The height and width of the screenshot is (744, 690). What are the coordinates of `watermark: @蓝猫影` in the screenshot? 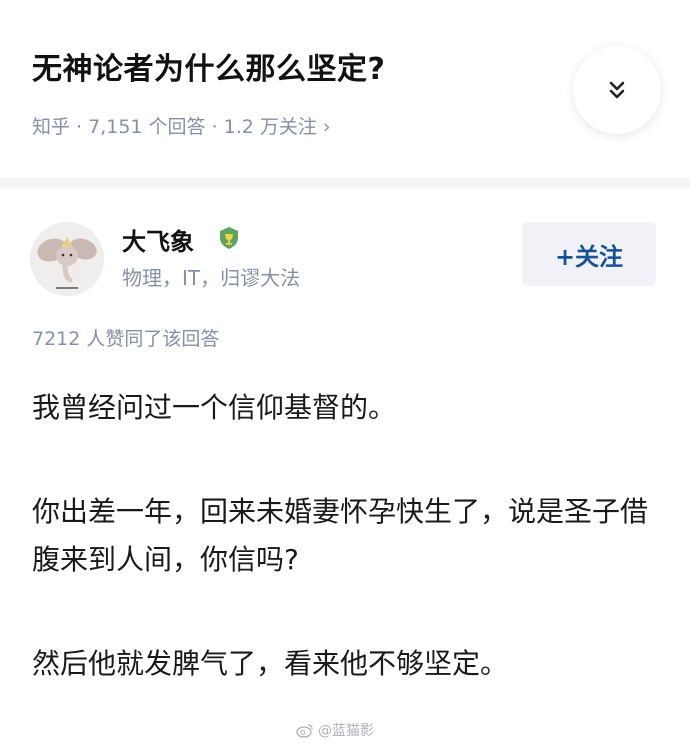 It's located at (335, 730).